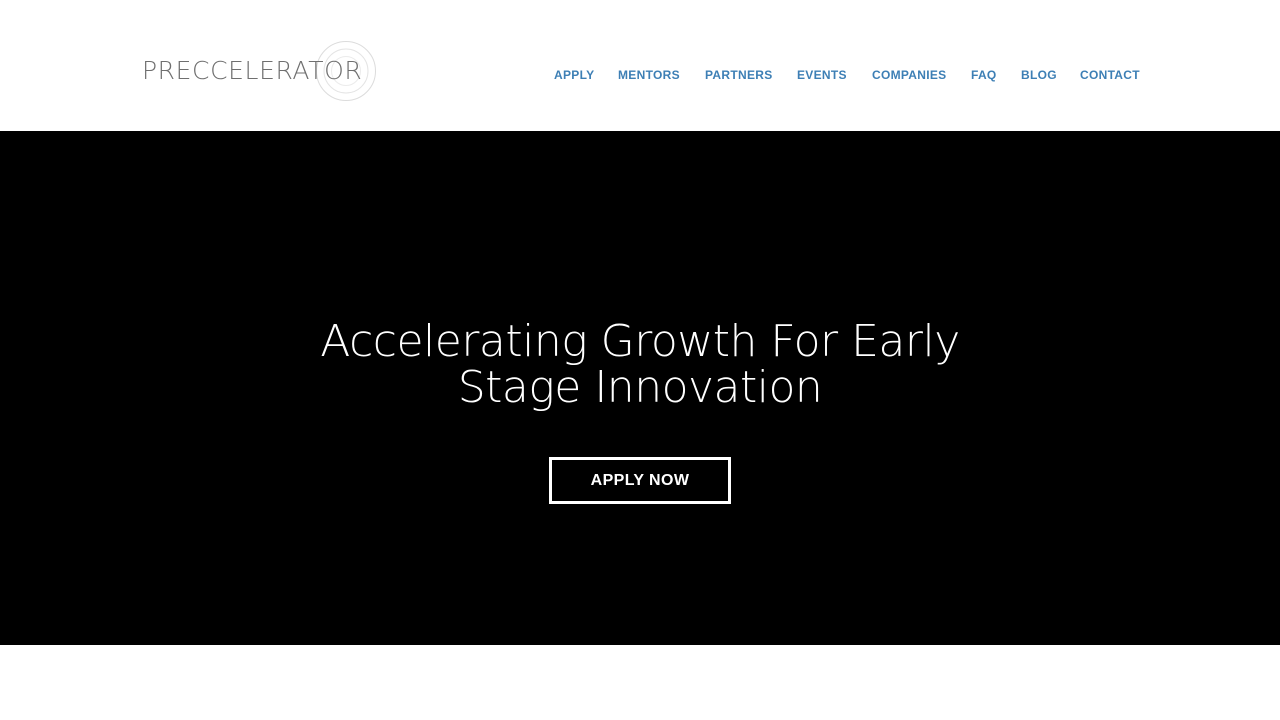  I want to click on hero-title-line-2: Stage Innovation, so click(640, 387).